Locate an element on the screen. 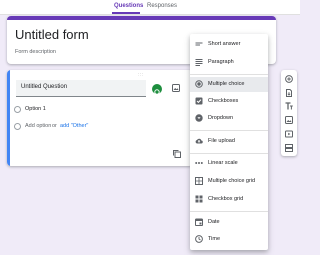 The image size is (320, 255). menu-item-short-answer: Short answer is located at coordinates (229, 44).